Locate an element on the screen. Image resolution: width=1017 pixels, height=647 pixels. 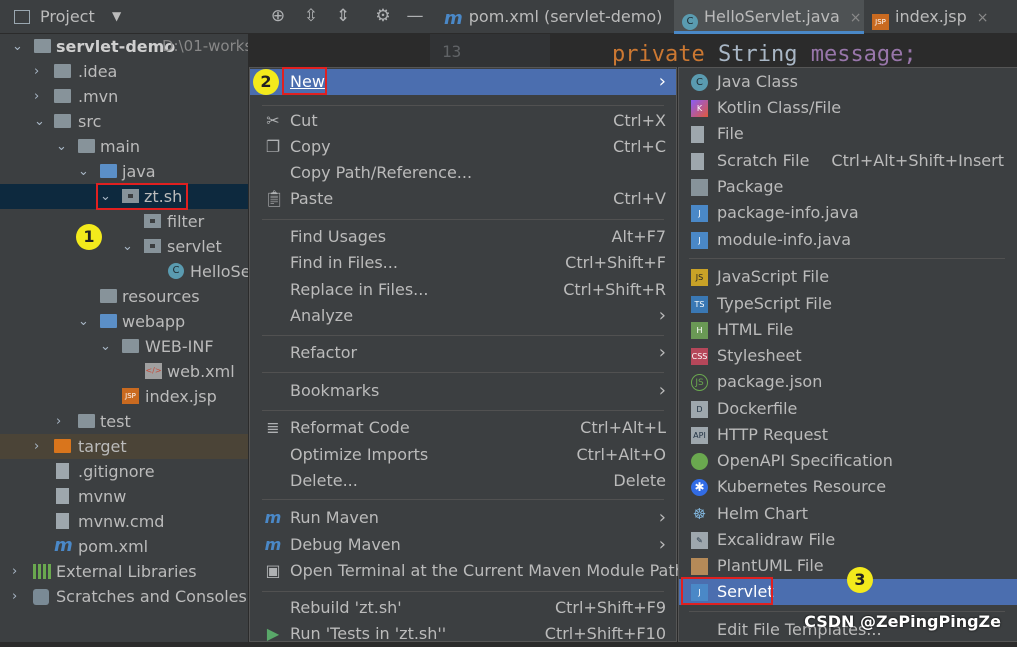
submenu-item-html: H HTML File is located at coordinates (848, 330).